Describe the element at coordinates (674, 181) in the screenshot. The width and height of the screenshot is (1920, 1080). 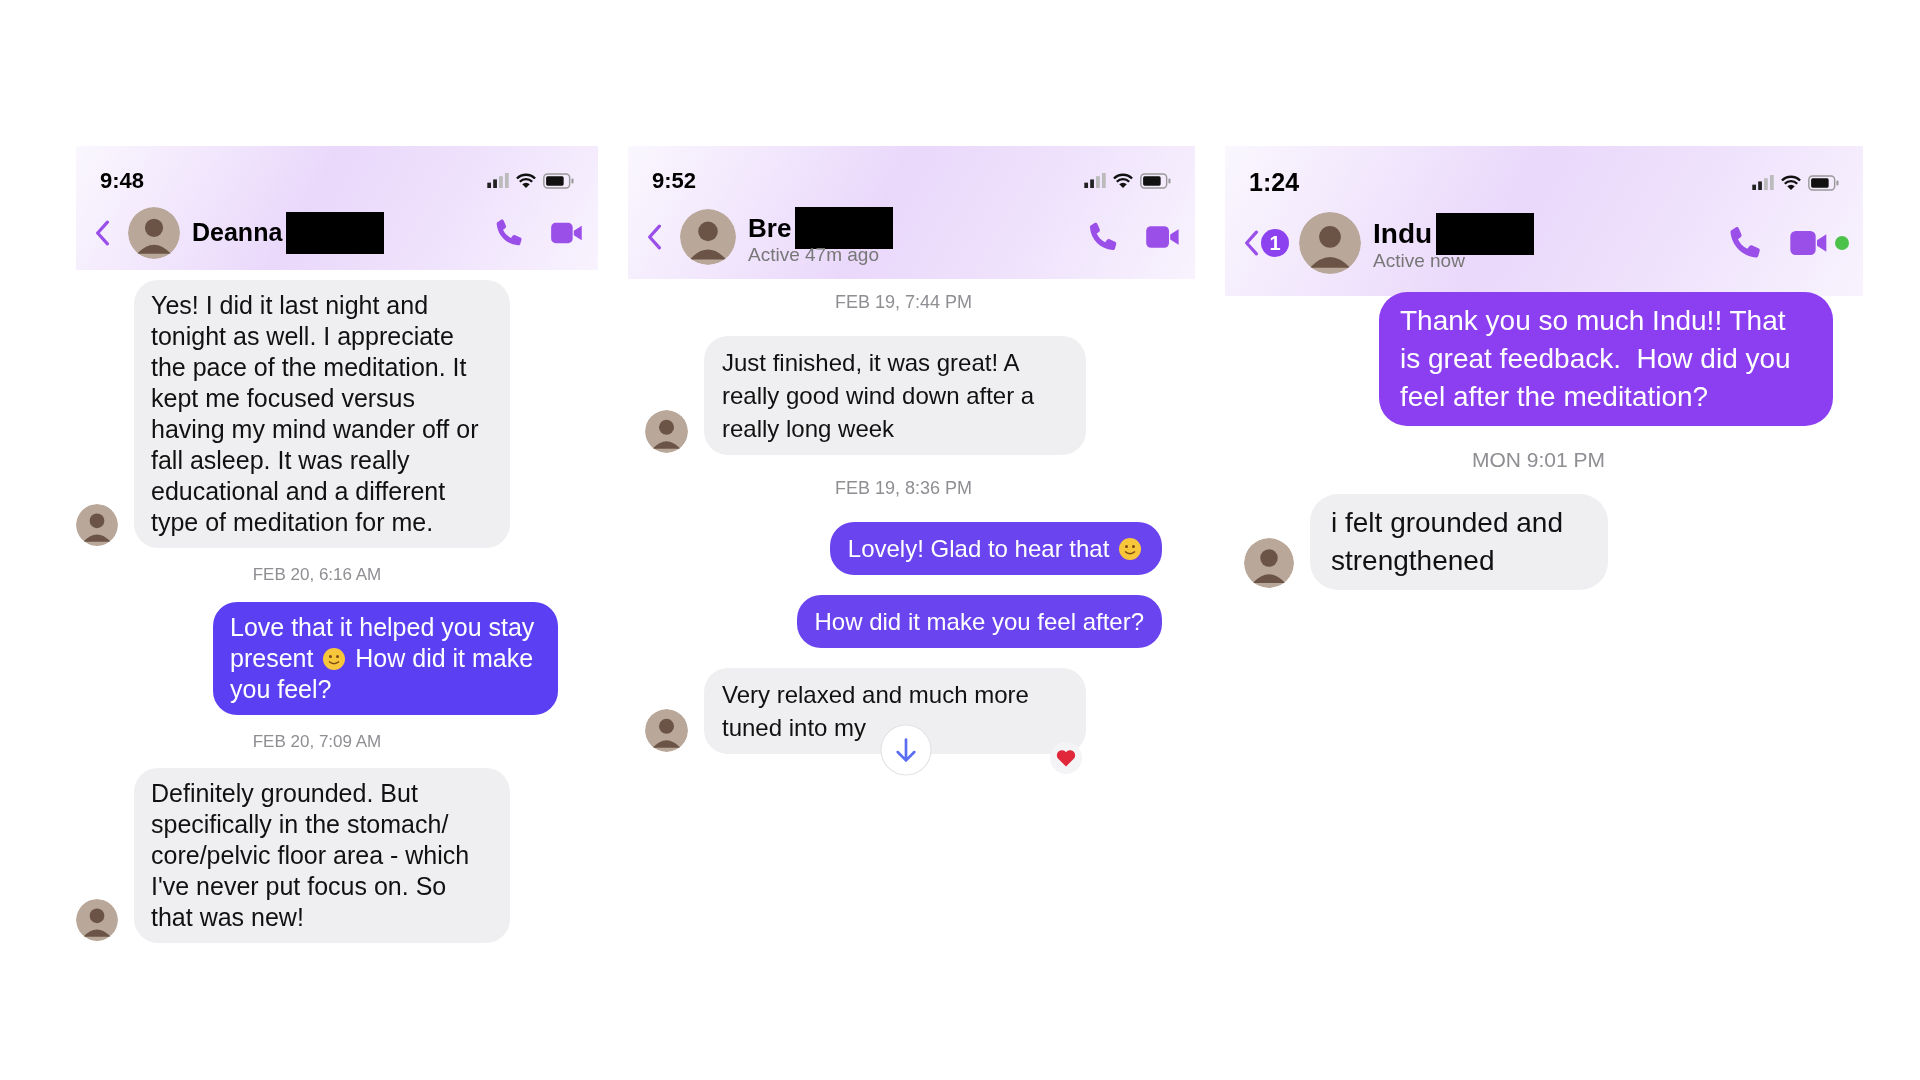
I see `status-time: 9:52` at that location.